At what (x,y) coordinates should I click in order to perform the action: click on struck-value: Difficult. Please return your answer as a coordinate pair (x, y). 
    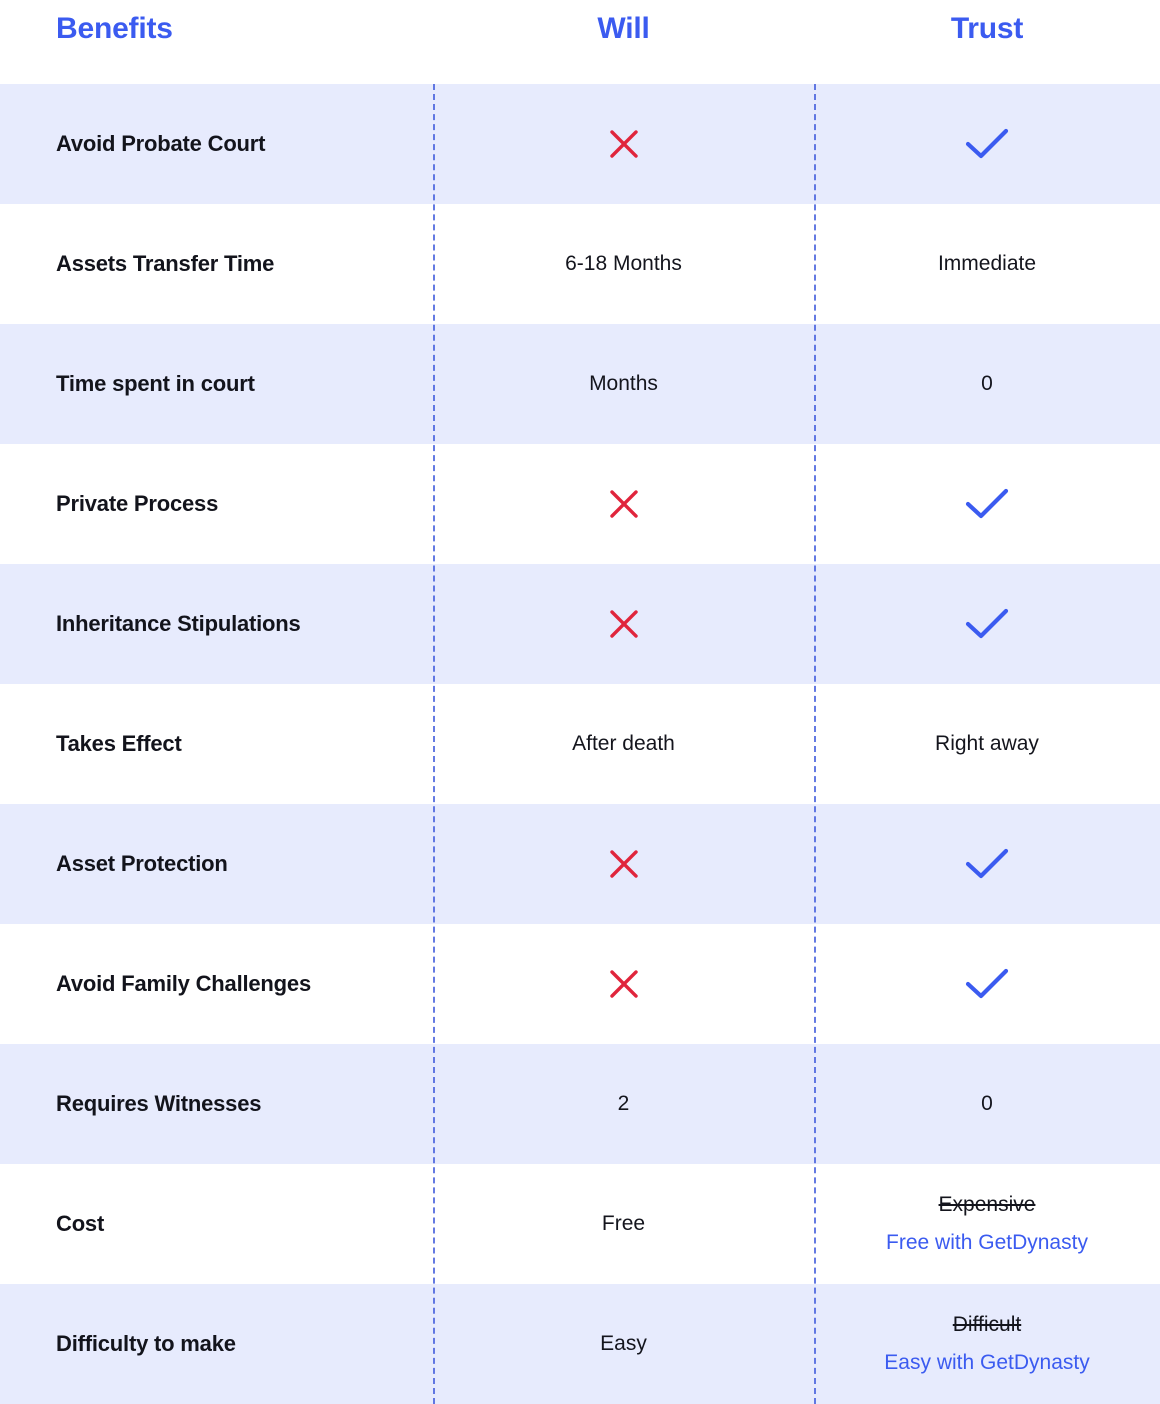
    Looking at the image, I should click on (987, 1324).